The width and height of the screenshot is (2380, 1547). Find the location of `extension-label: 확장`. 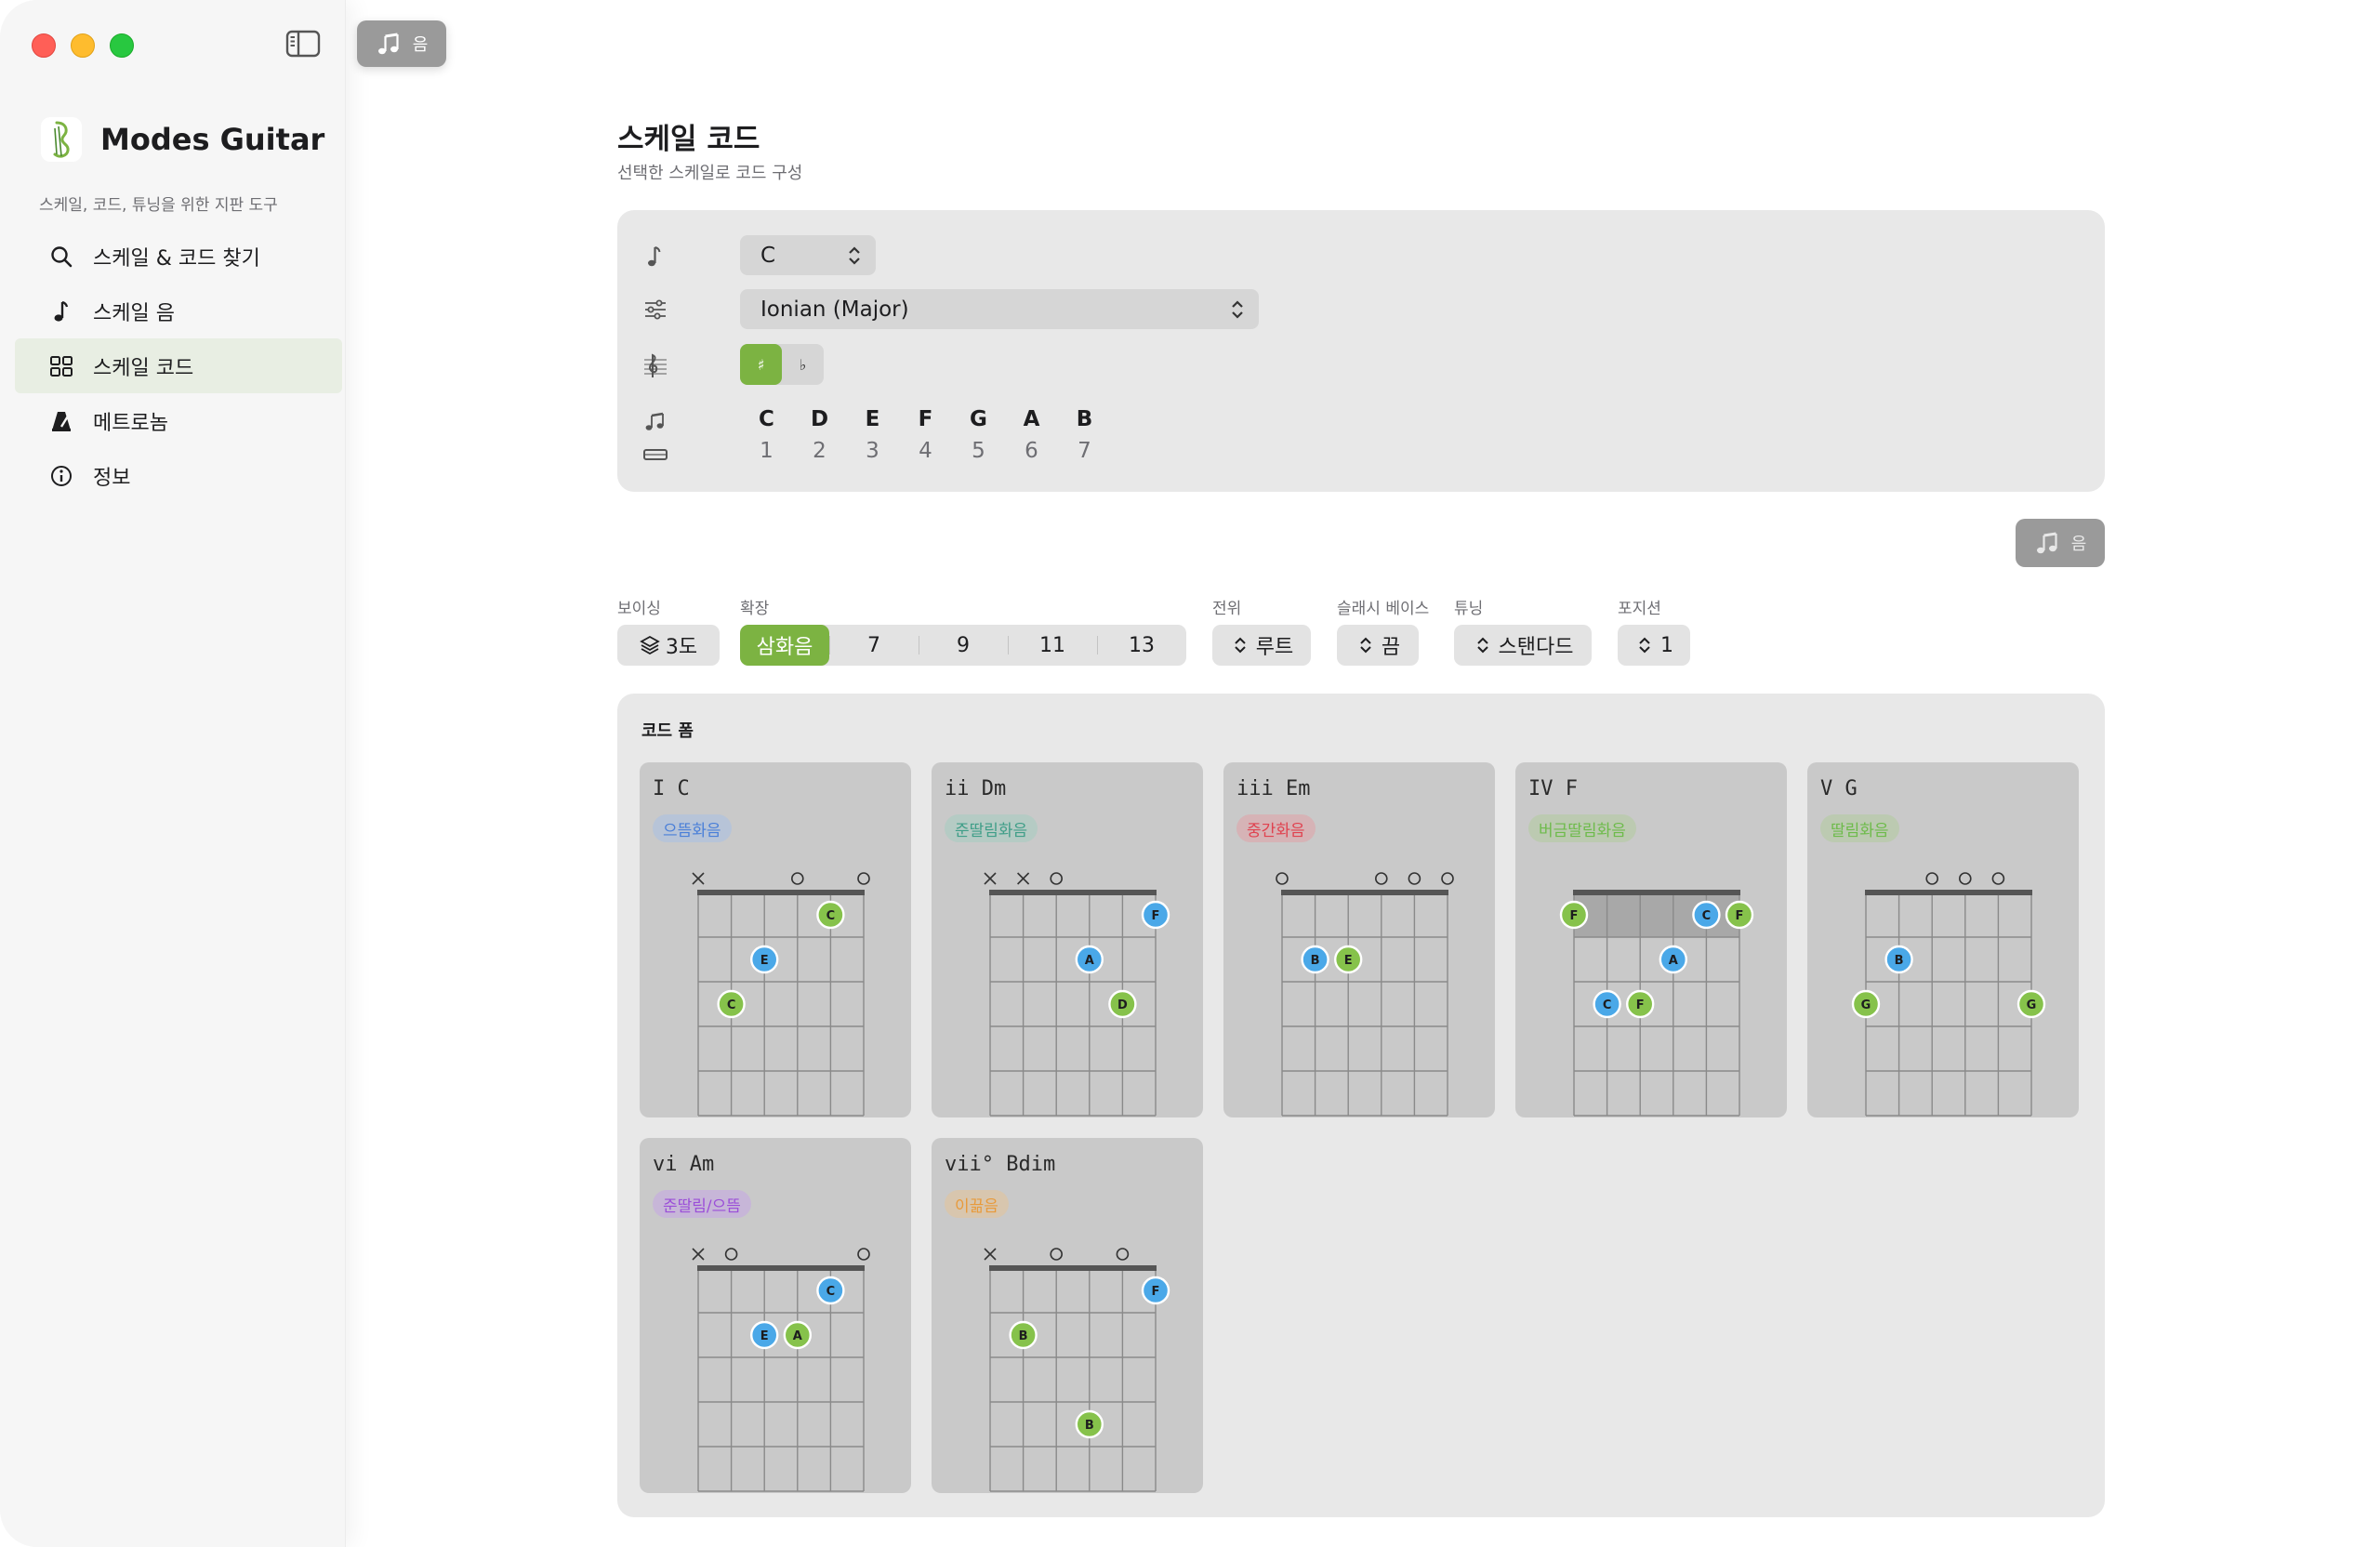

extension-label: 확장 is located at coordinates (755, 609).